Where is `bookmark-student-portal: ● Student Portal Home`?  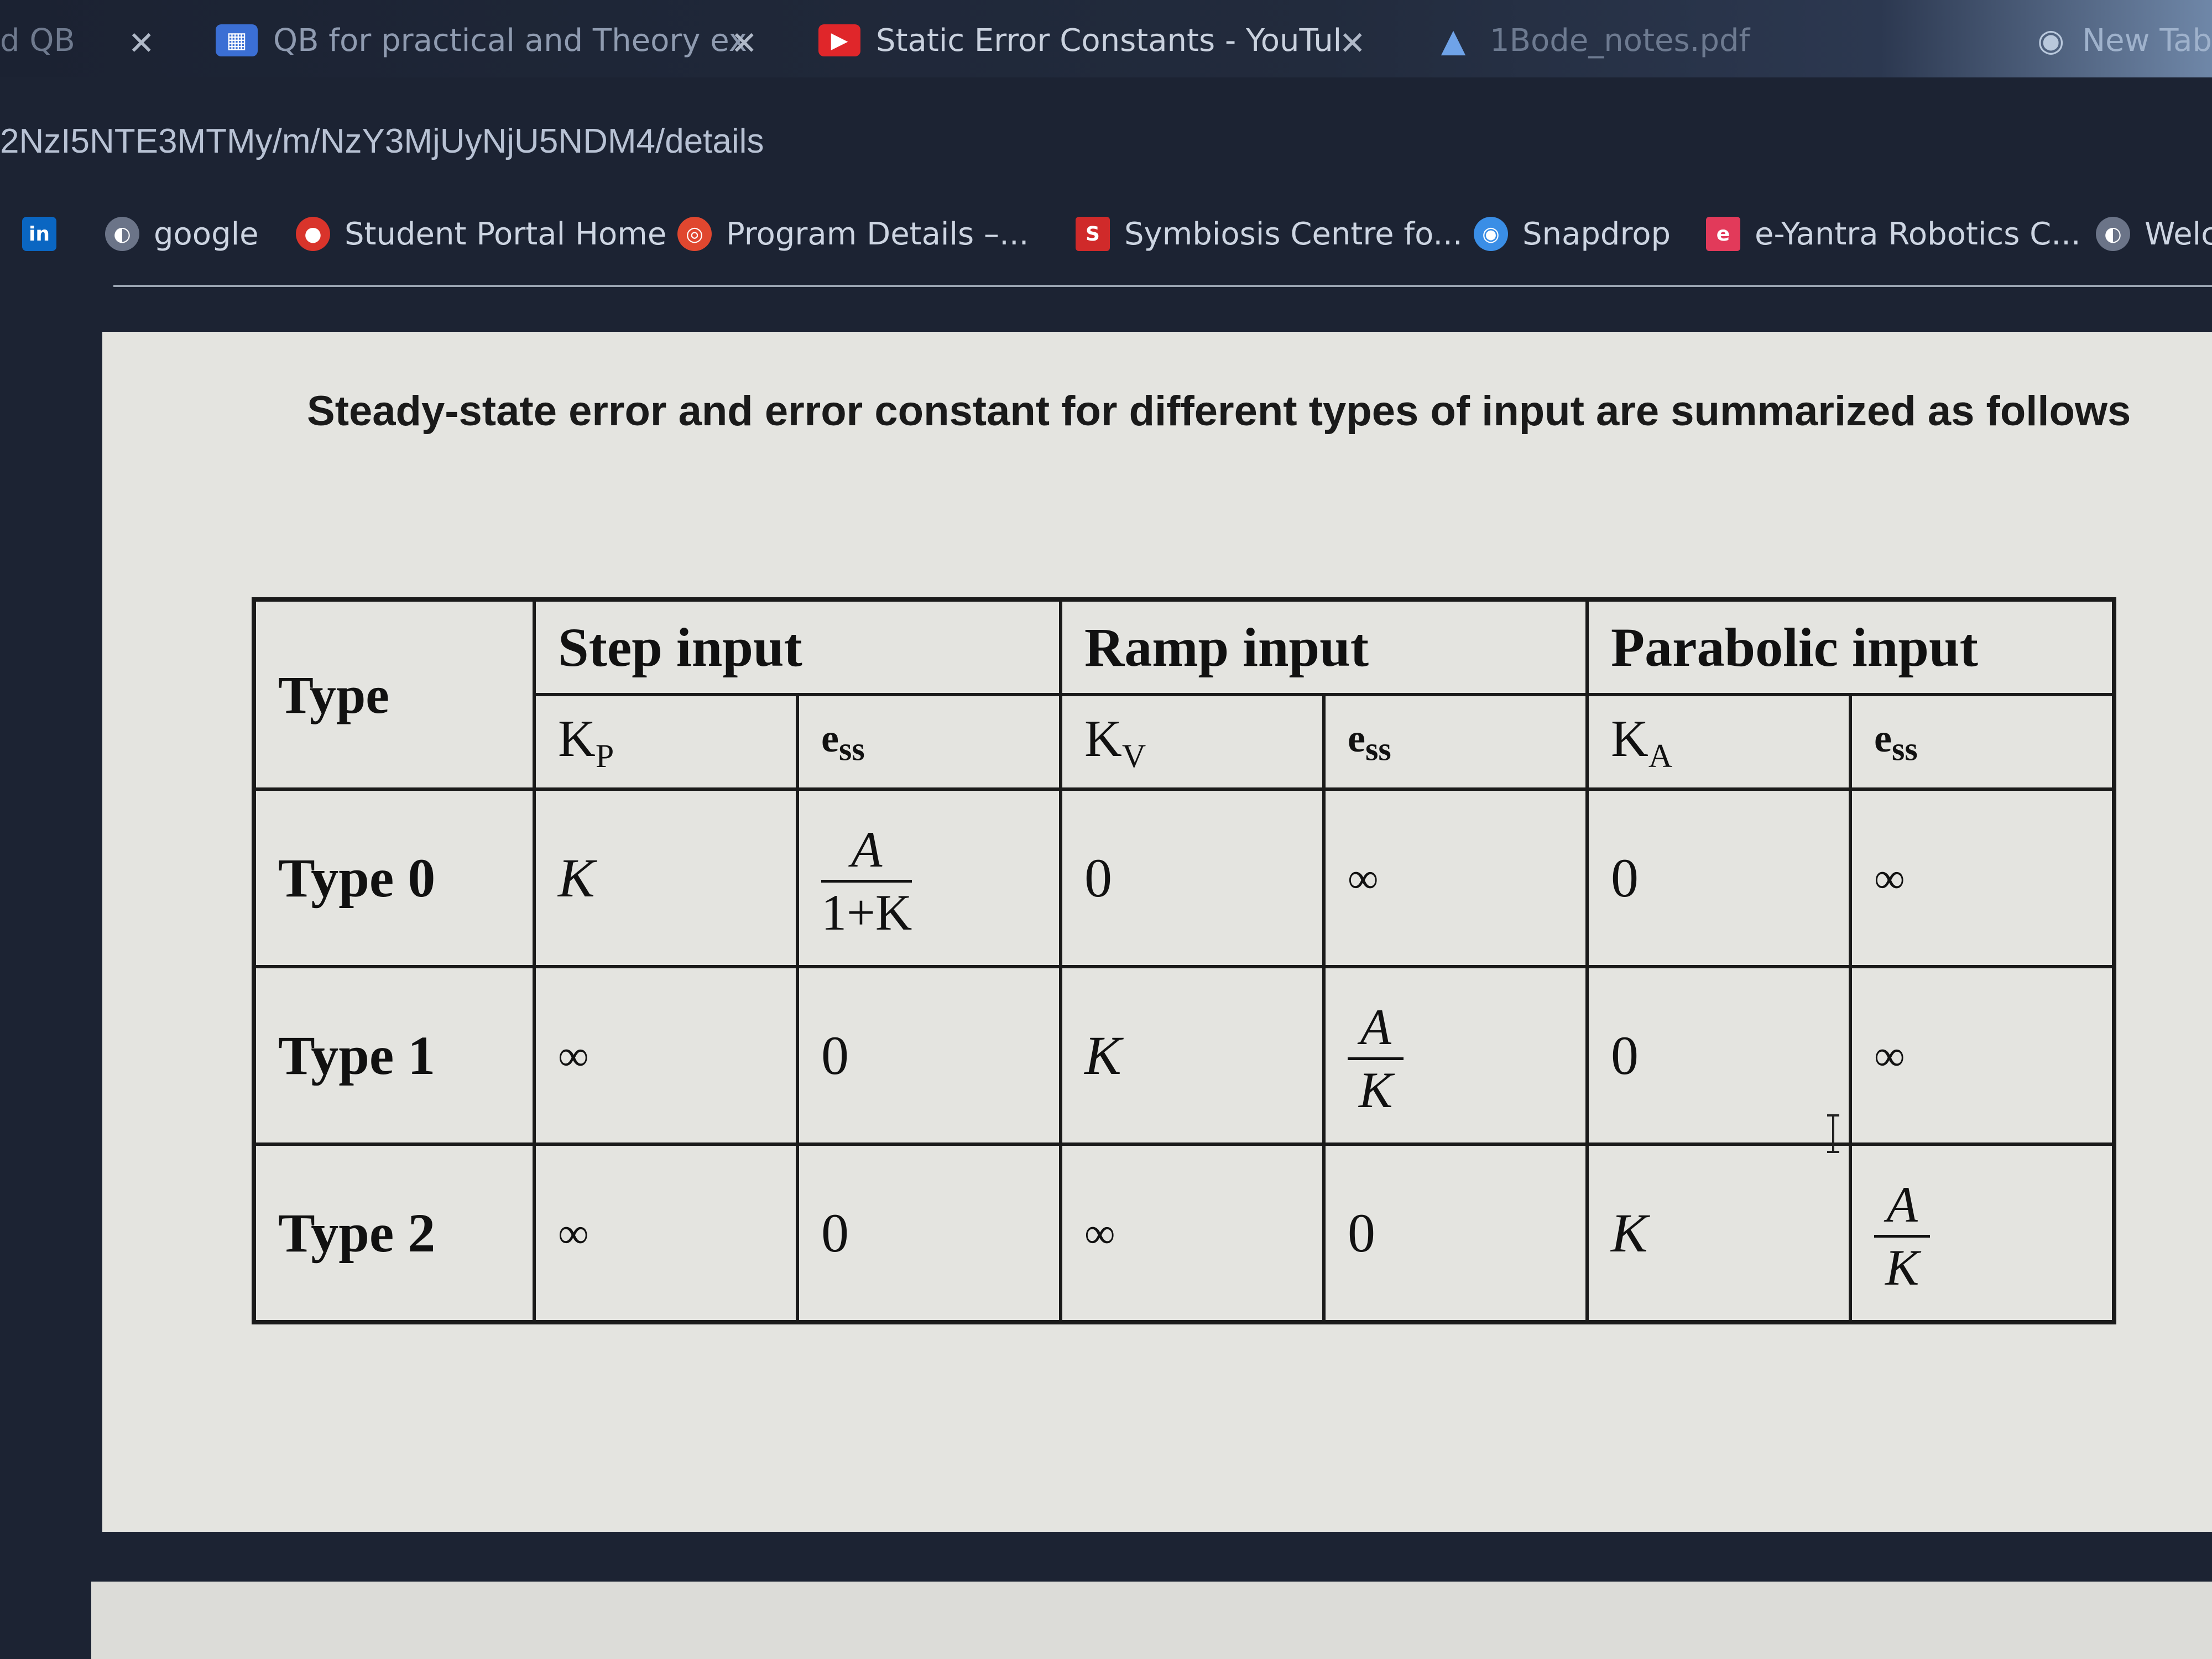 bookmark-student-portal: ● Student Portal Home is located at coordinates (481, 234).